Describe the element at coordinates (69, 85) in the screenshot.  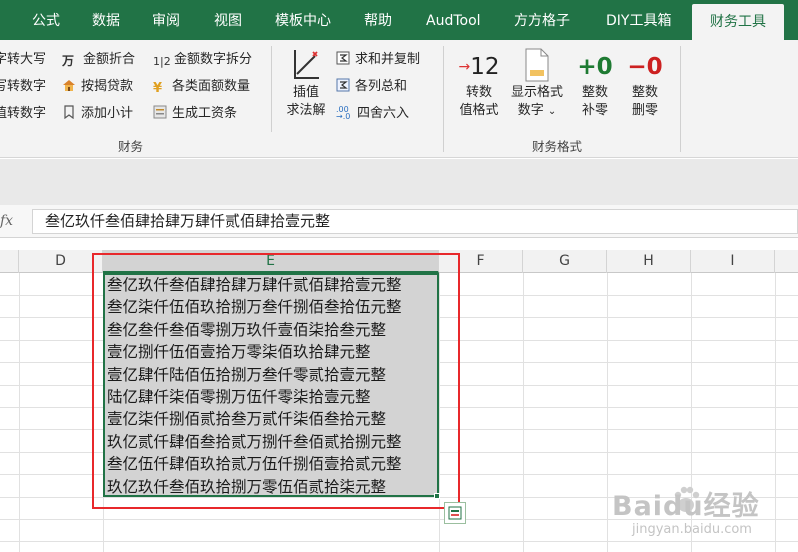
I see `house-icon` at that location.